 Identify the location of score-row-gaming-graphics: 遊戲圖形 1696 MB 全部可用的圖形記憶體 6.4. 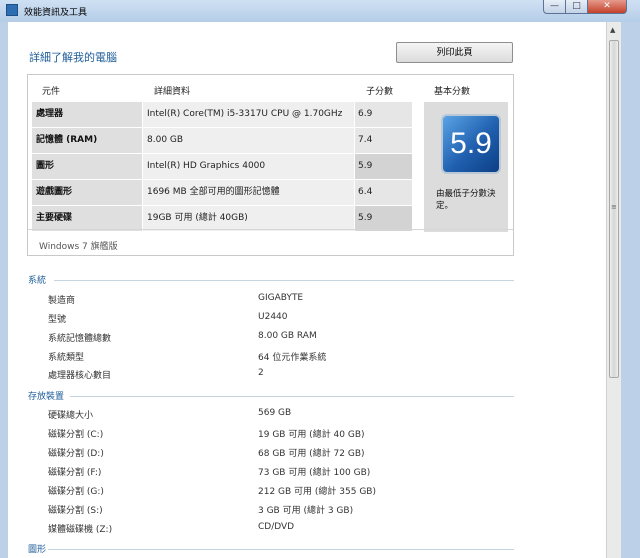
(222, 193).